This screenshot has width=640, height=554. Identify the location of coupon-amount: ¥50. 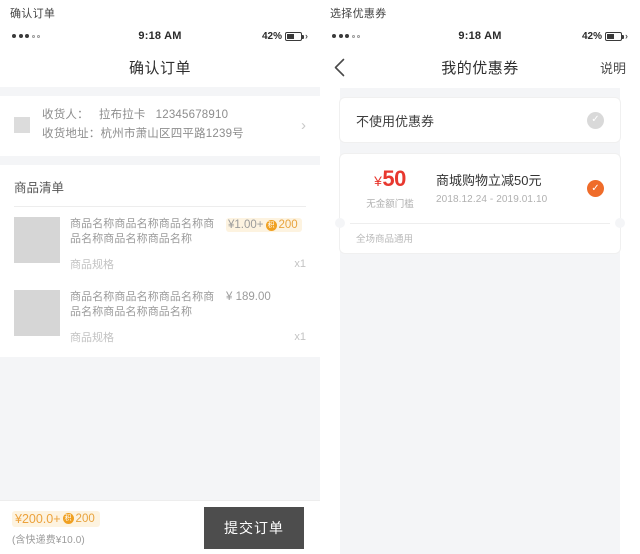
(390, 180).